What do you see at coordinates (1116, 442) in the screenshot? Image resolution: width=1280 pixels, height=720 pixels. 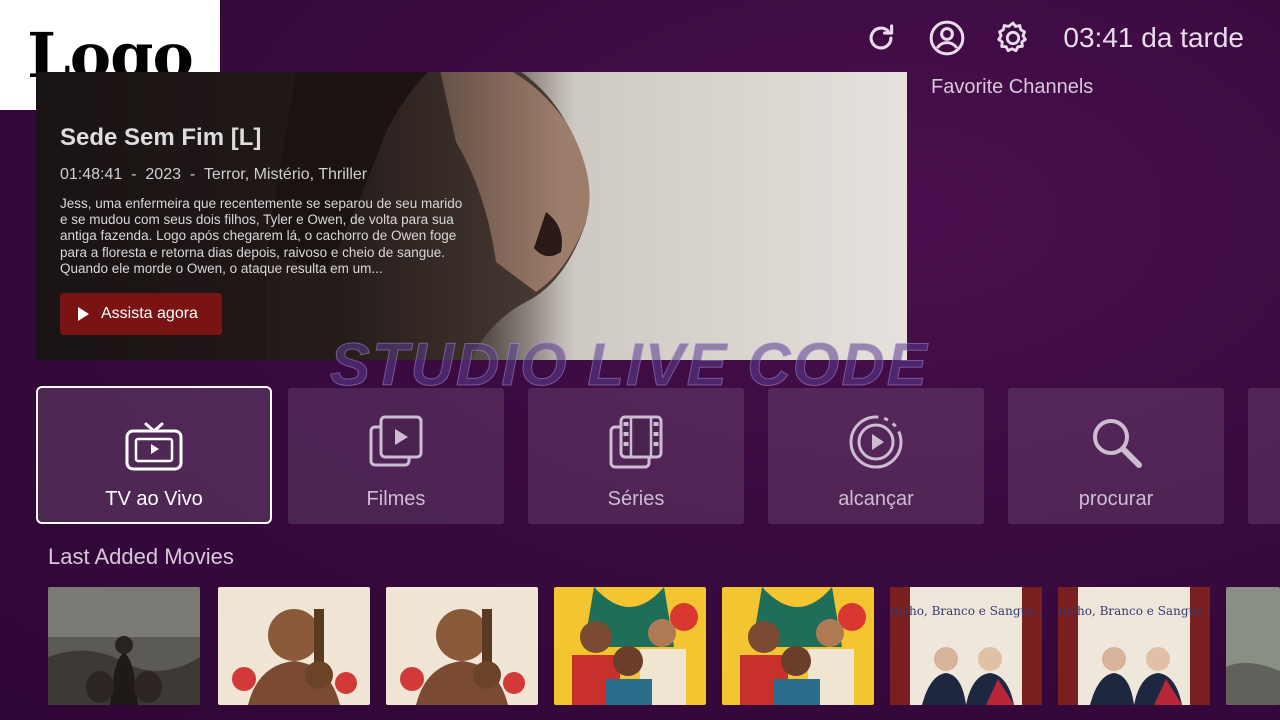 I see `search-icon` at bounding box center [1116, 442].